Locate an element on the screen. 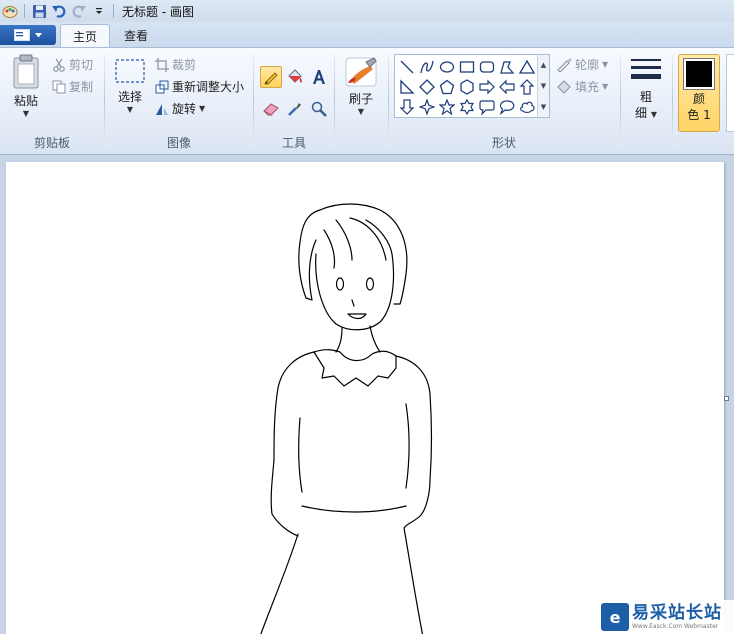  tools-group-label: 工具 is located at coordinates (293, 143).